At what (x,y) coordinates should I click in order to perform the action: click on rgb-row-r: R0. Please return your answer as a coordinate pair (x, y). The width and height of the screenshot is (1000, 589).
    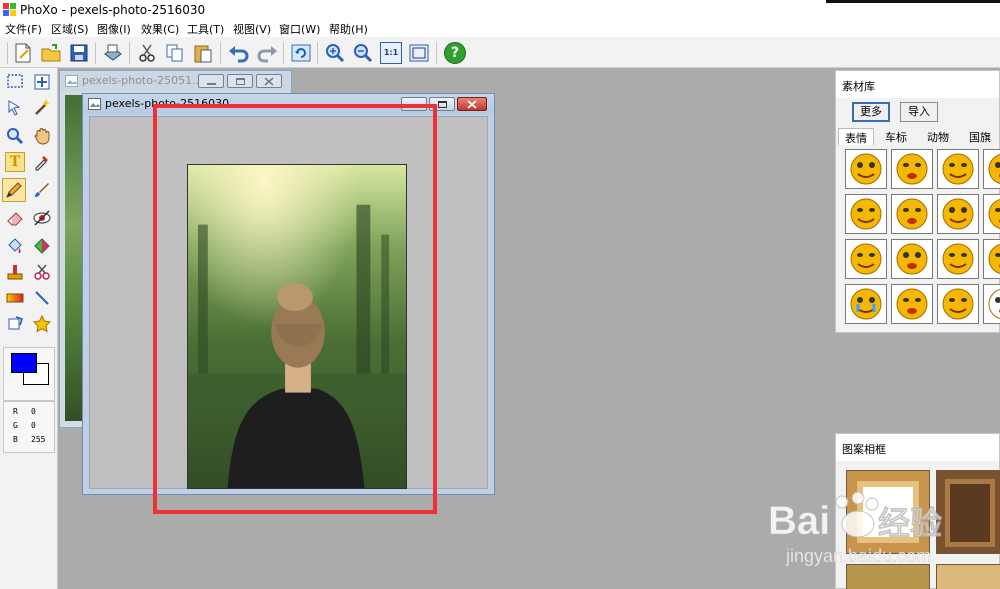
    Looking at the image, I should click on (24, 411).